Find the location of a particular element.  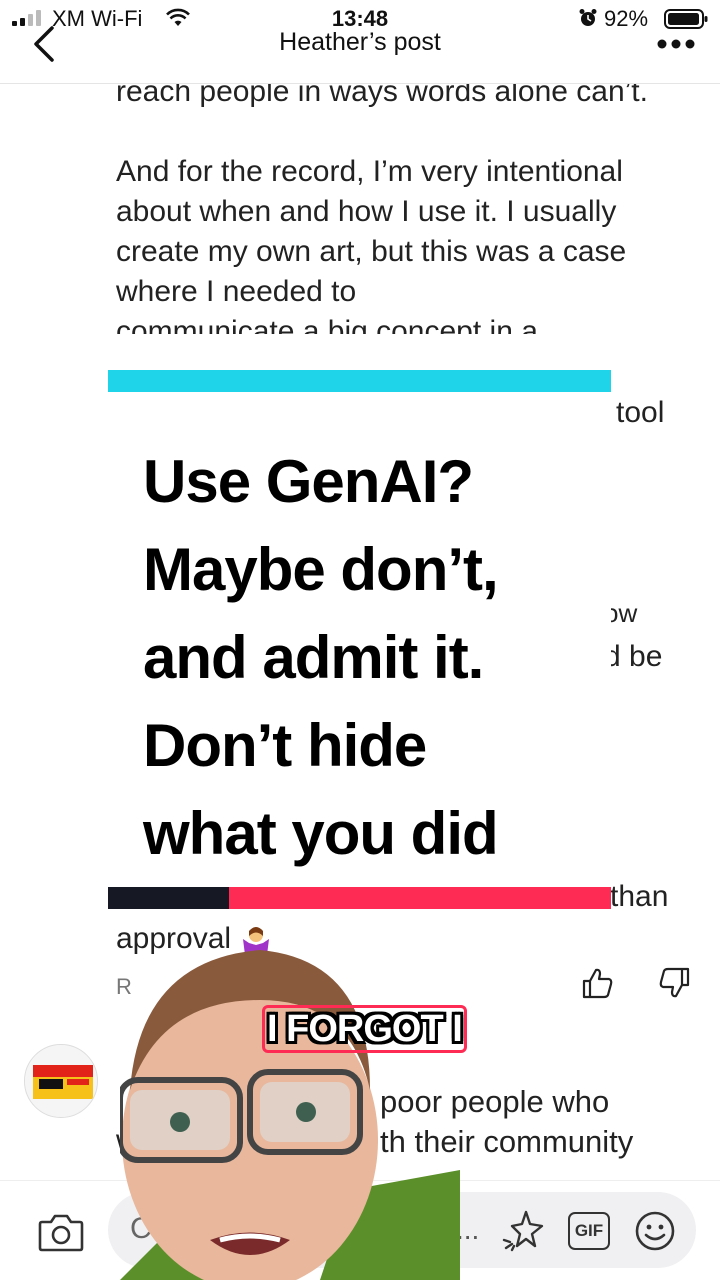

post-text-fragment: tool is located at coordinates (640, 412).